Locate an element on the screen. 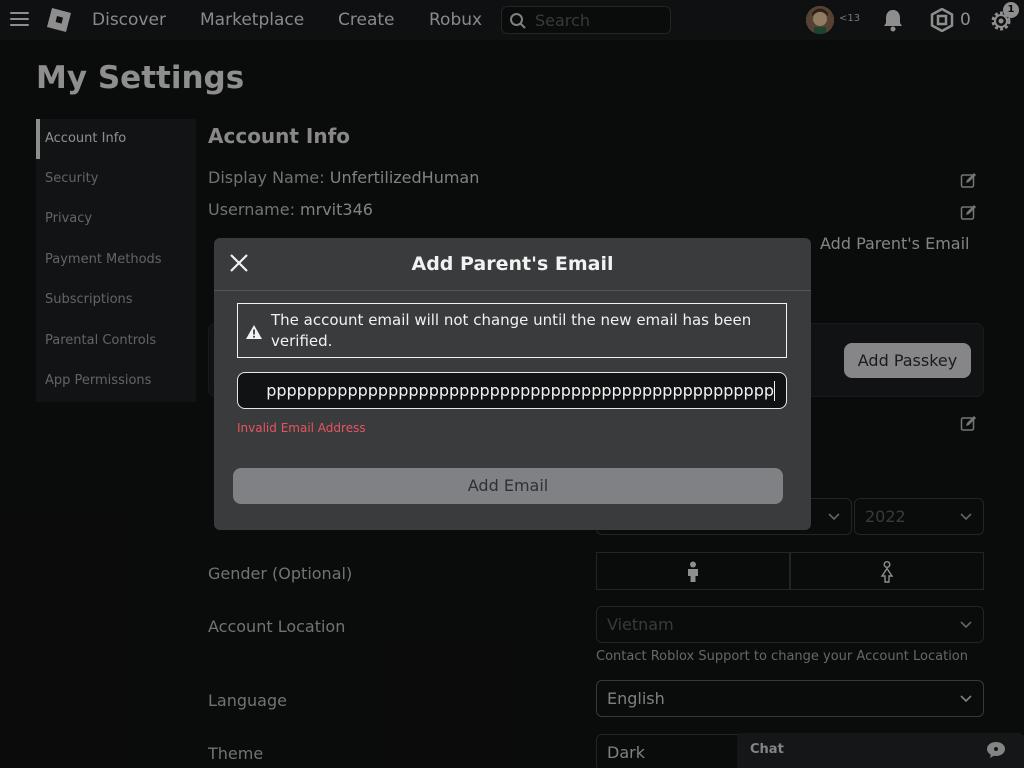 The image size is (1024, 768). warning-icon is located at coordinates (254, 332).